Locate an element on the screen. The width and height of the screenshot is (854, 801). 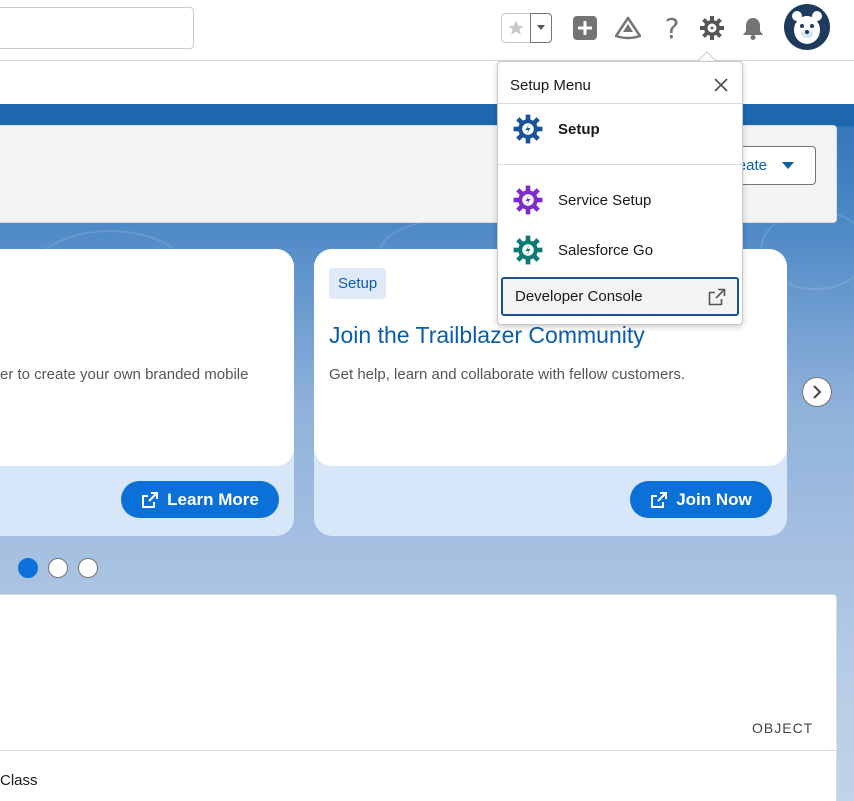
setup-gear-icon is located at coordinates (528, 129).